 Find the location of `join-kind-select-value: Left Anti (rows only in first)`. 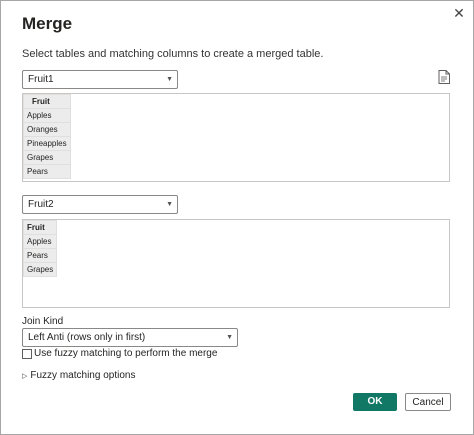

join-kind-select-value: Left Anti (rows only in first) is located at coordinates (87, 337).